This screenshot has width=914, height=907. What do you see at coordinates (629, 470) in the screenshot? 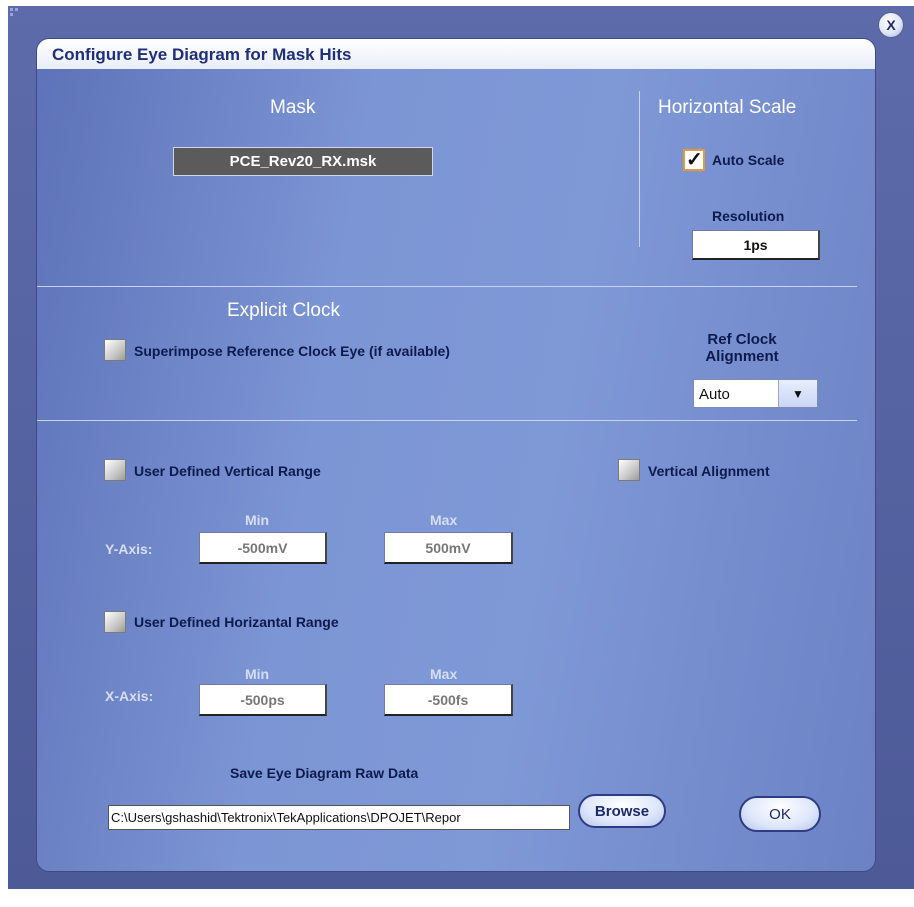
I see `vertical-alignment-checkbox` at bounding box center [629, 470].